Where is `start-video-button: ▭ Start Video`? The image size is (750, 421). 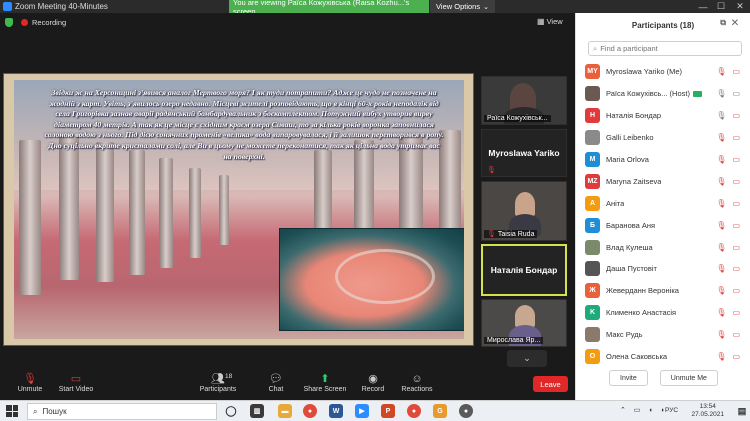
start-video-button: ▭ Start Video is located at coordinates (76, 385).